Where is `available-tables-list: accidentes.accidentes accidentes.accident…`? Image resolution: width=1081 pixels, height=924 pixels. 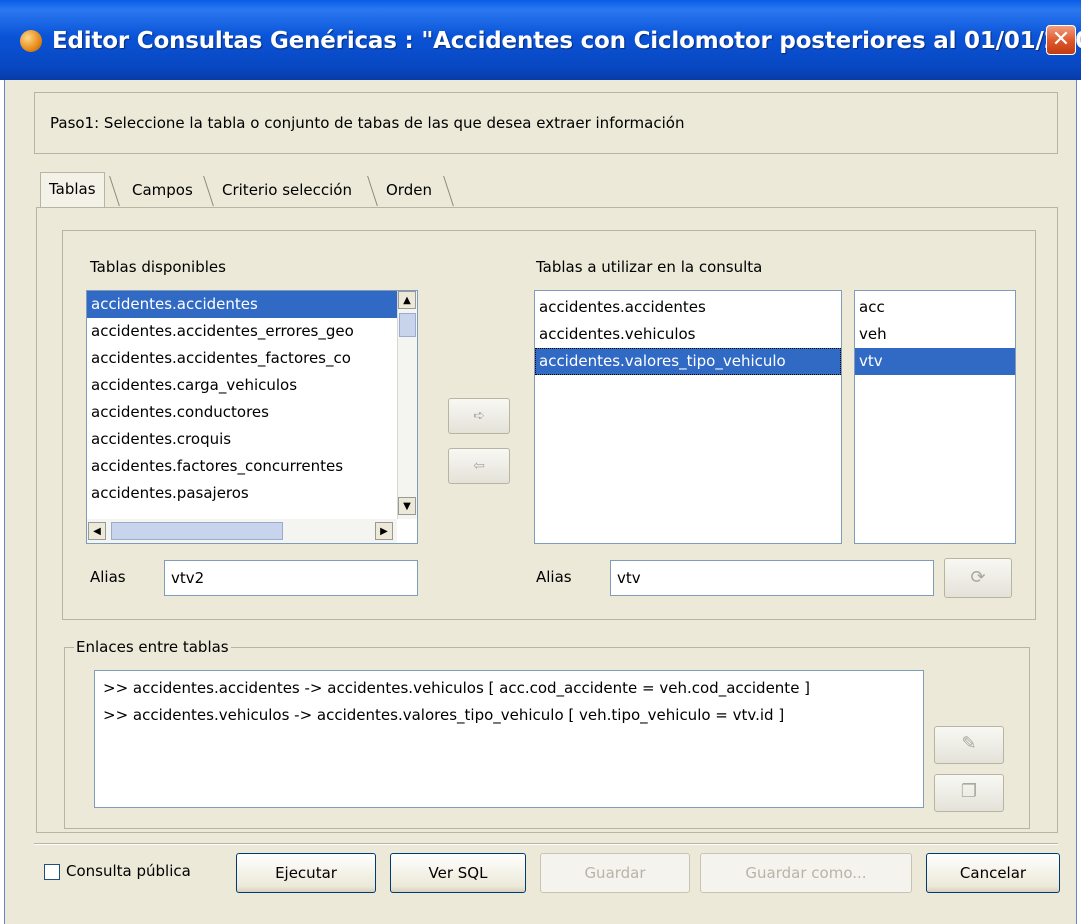
available-tables-list: accidentes.accidentes accidentes.accident… is located at coordinates (252, 417).